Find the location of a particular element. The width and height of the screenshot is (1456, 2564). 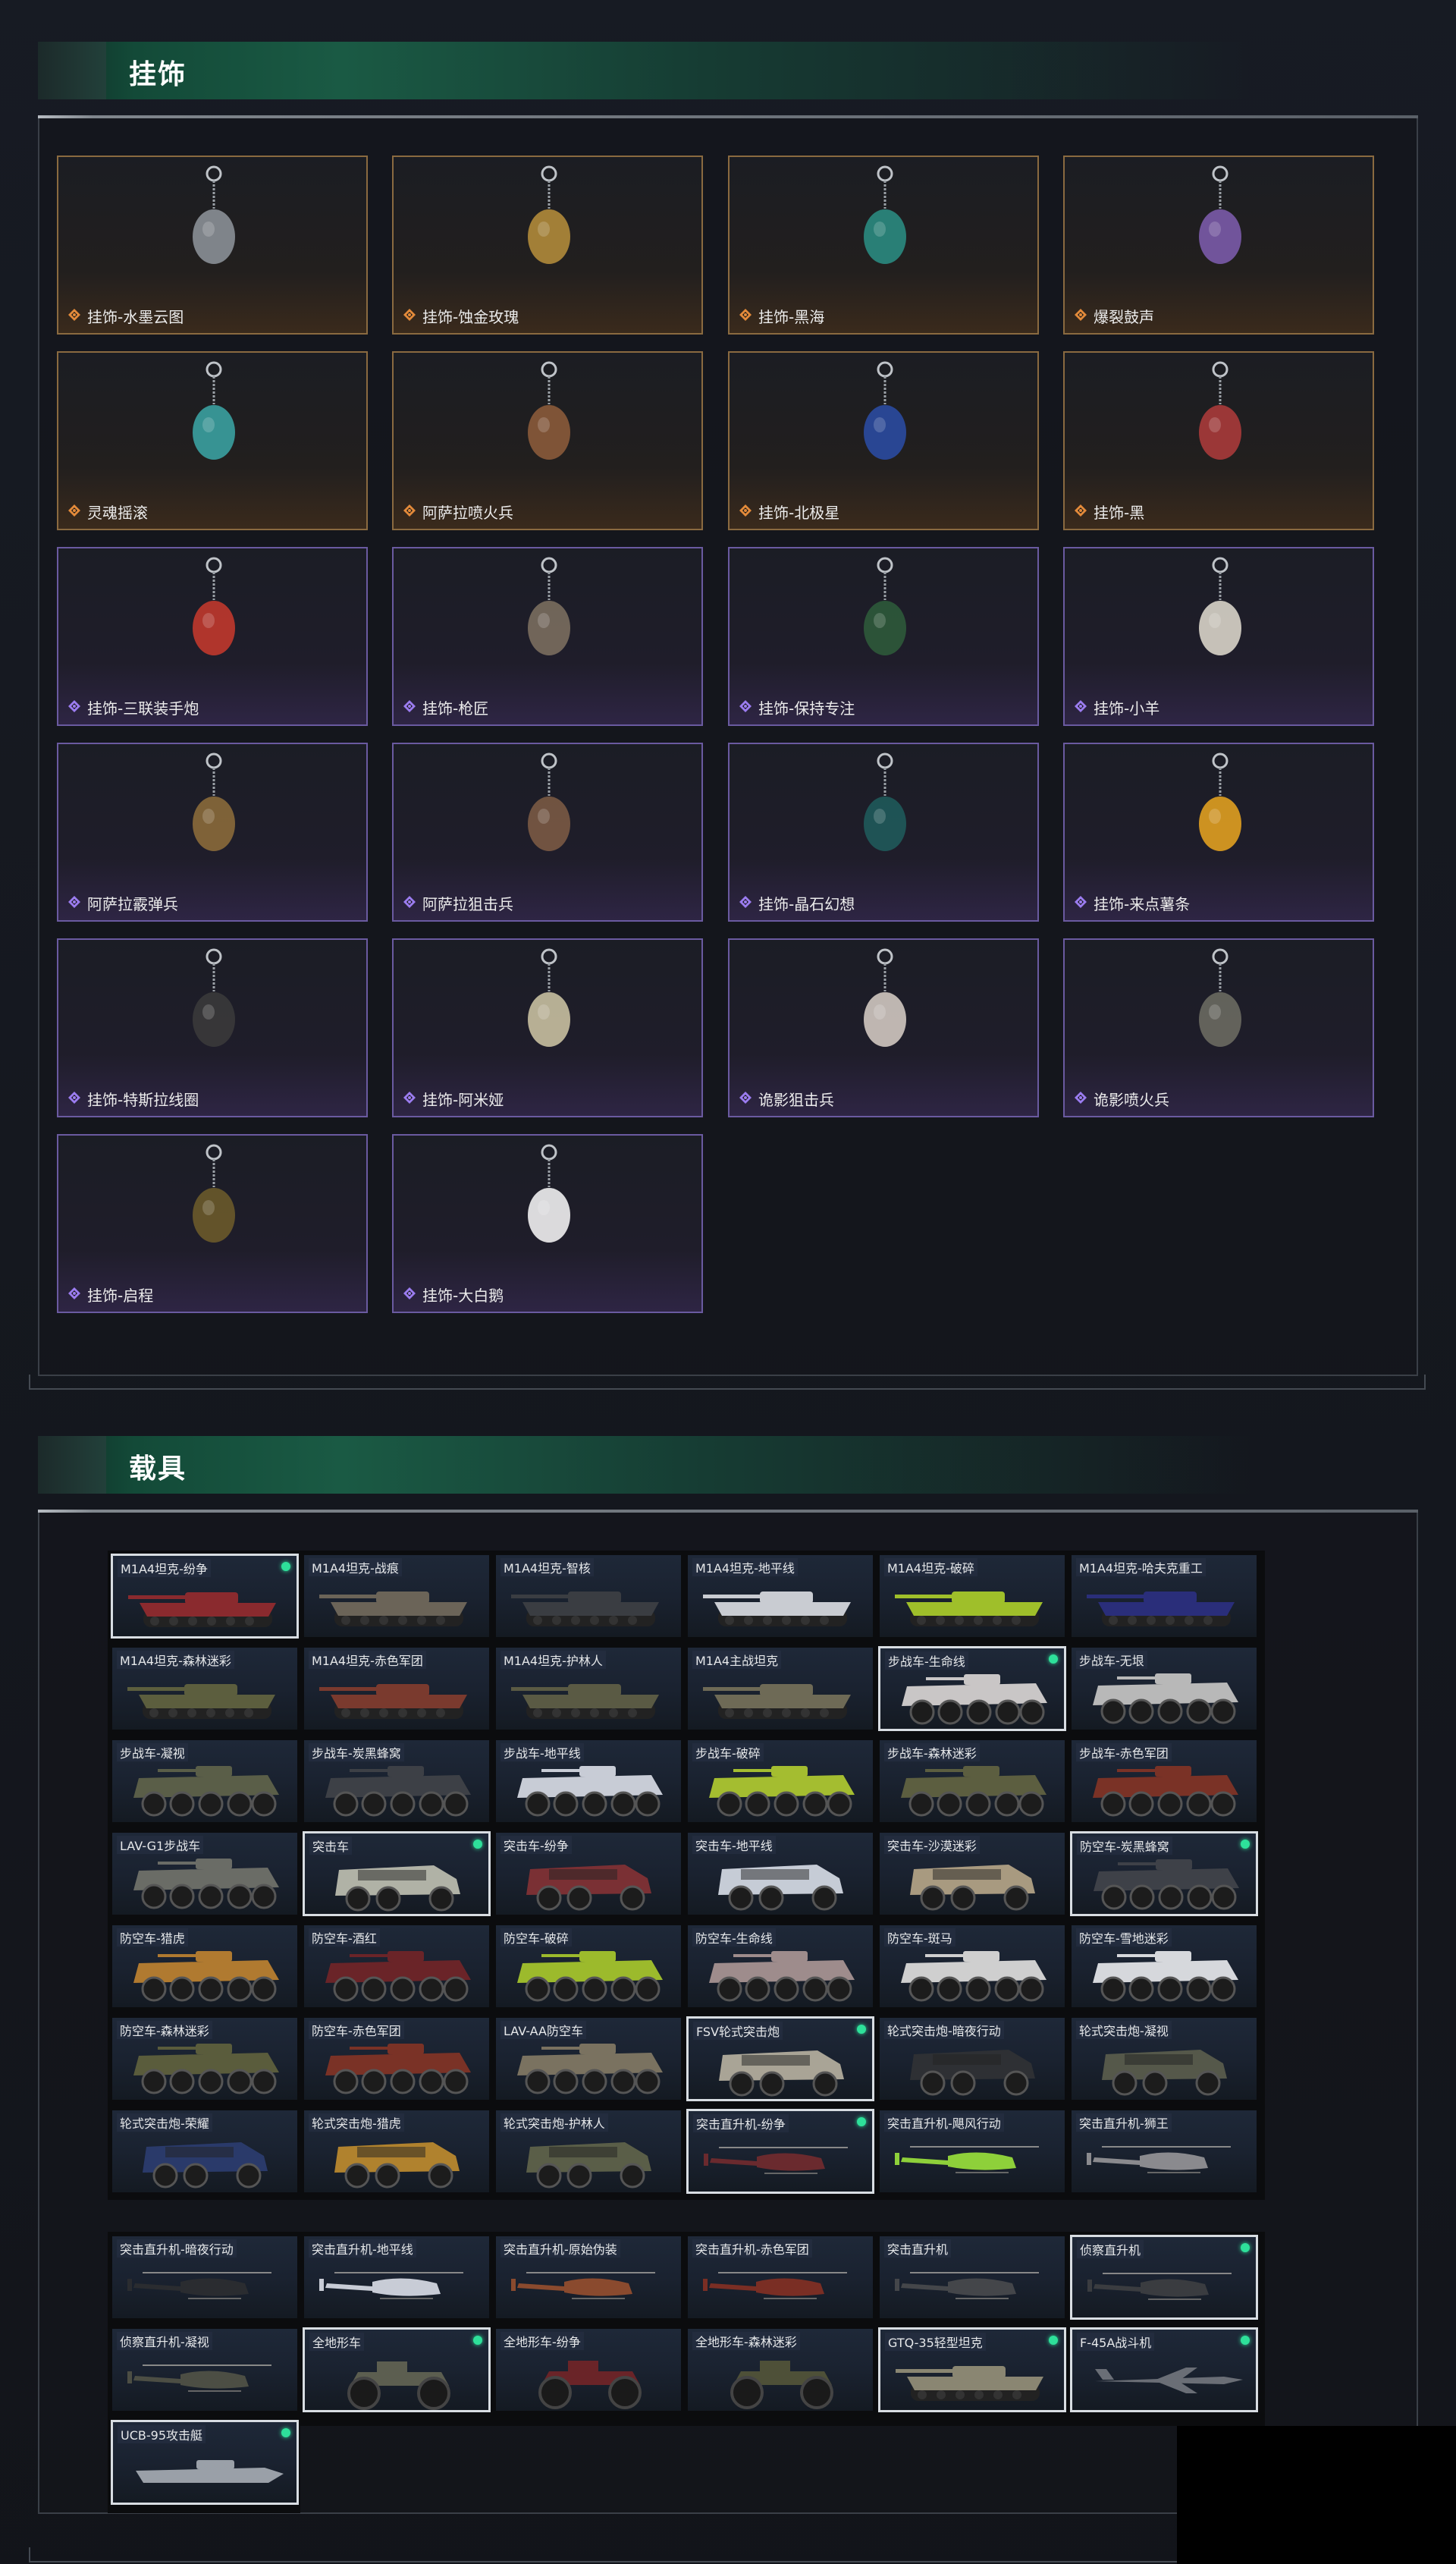

vehicle-skin-cell: 突击车-纷争 is located at coordinates (588, 1874).